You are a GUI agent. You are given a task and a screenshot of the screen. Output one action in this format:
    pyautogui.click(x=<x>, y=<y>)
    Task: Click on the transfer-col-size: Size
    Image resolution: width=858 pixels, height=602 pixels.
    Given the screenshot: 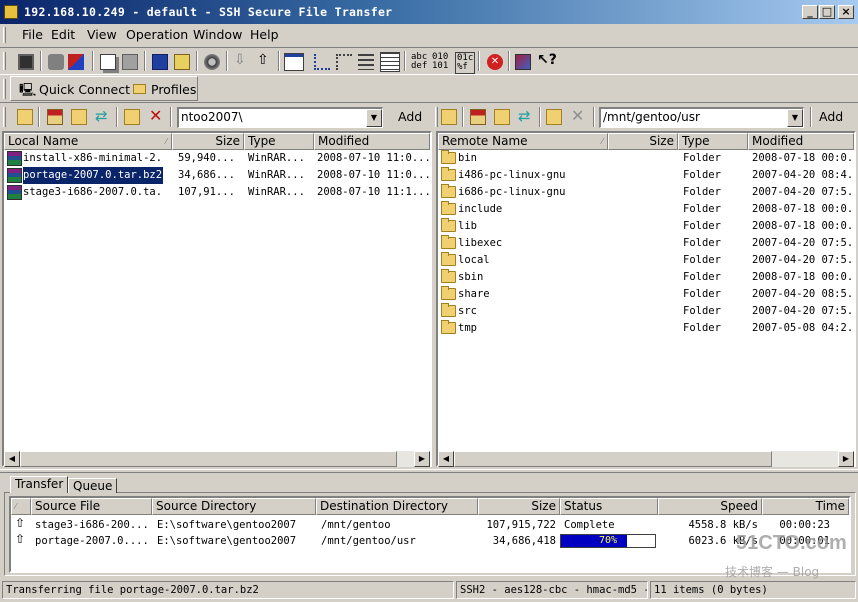 What is the action you would take?
    pyautogui.click(x=519, y=506)
    